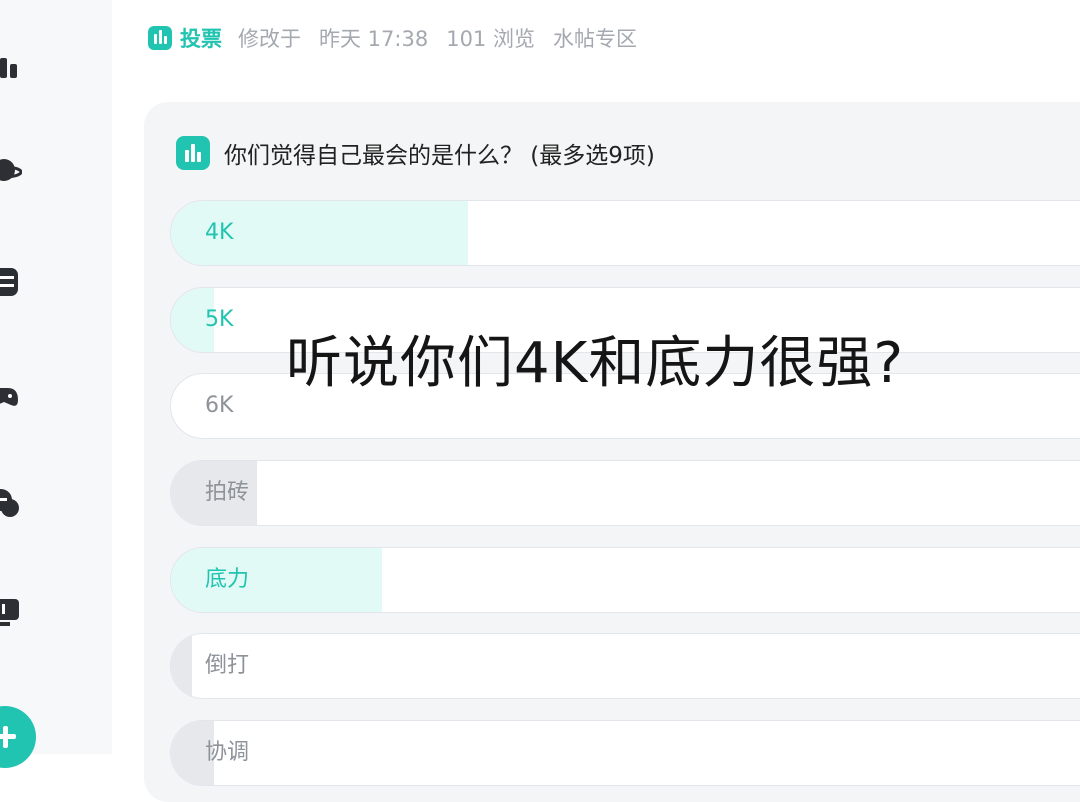 The width and height of the screenshot is (1080, 802). What do you see at coordinates (490, 39) in the screenshot?
I see `view-count: 101 浏览` at bounding box center [490, 39].